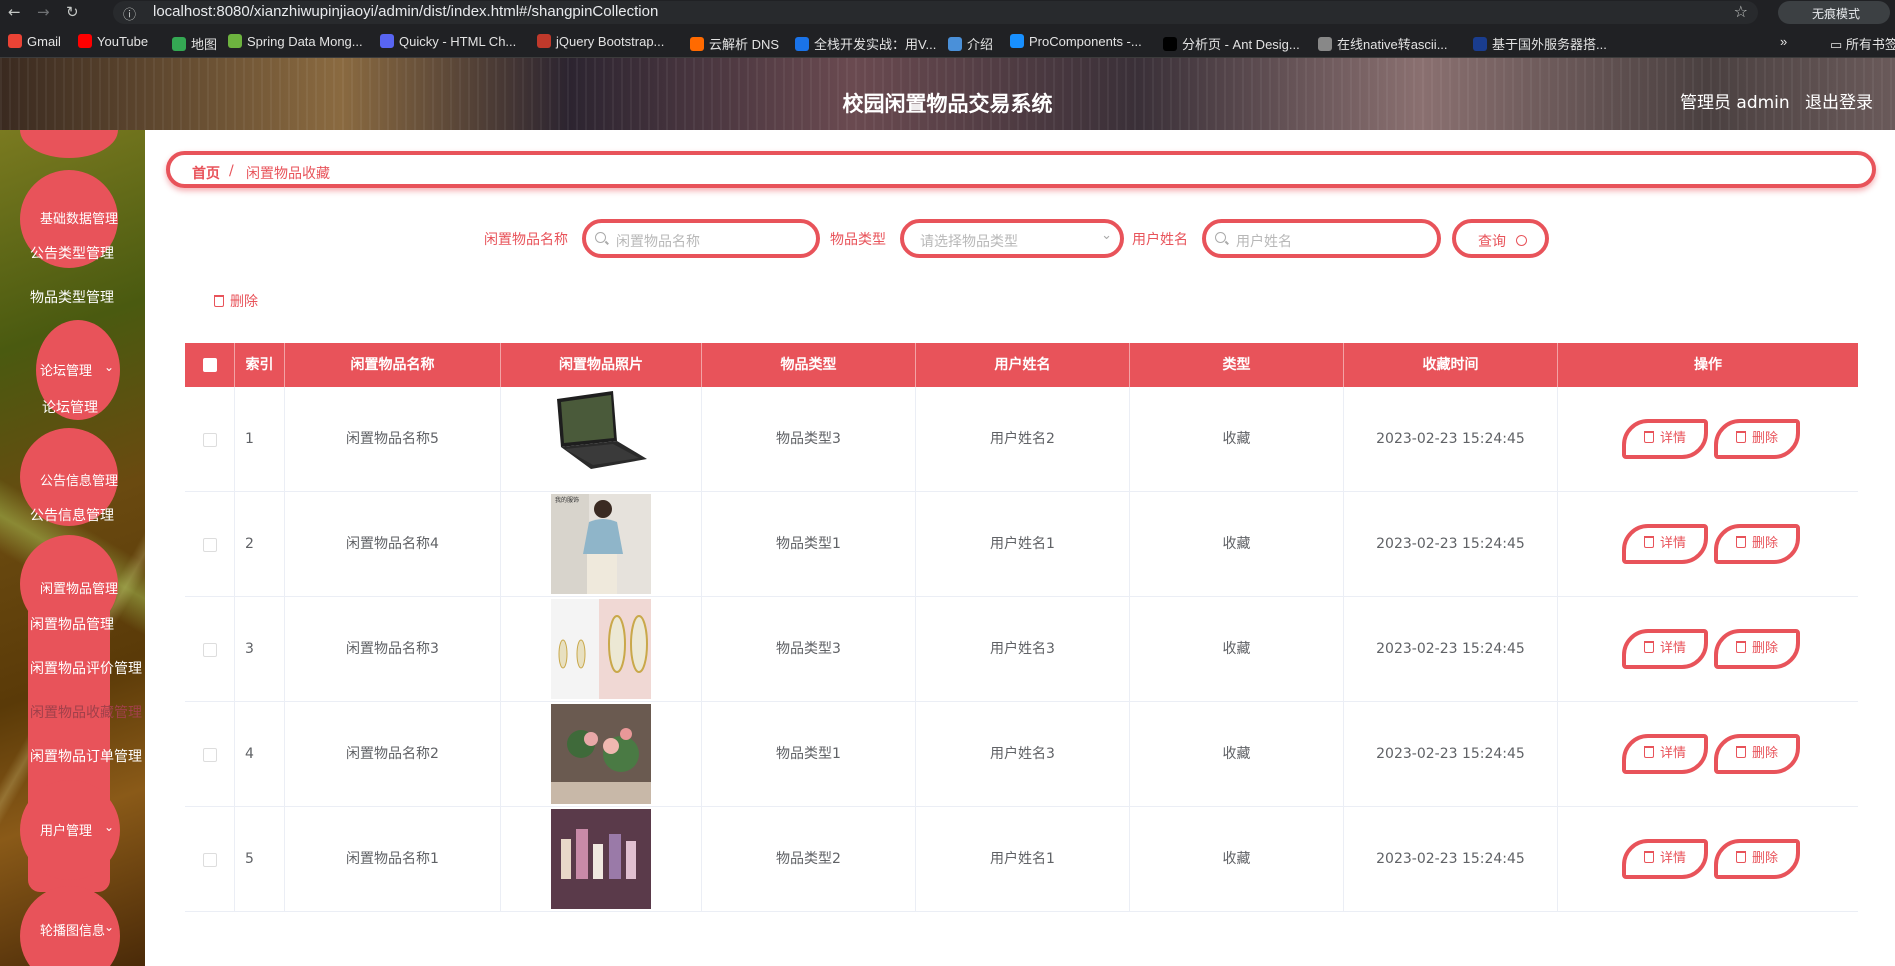 The width and height of the screenshot is (1895, 966). Describe the element at coordinates (72, 624) in the screenshot. I see `menu-item-goods: 闲置物品管理` at that location.